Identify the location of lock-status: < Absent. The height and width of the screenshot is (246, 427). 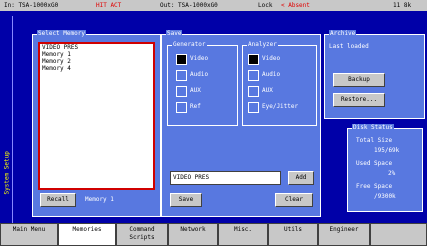
(295, 5).